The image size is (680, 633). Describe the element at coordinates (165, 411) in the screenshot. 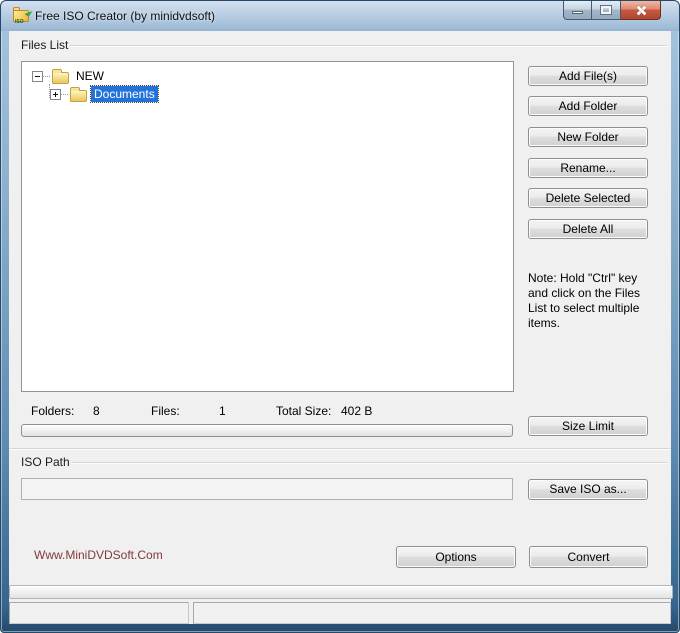

I see `files-label: Files:` at that location.